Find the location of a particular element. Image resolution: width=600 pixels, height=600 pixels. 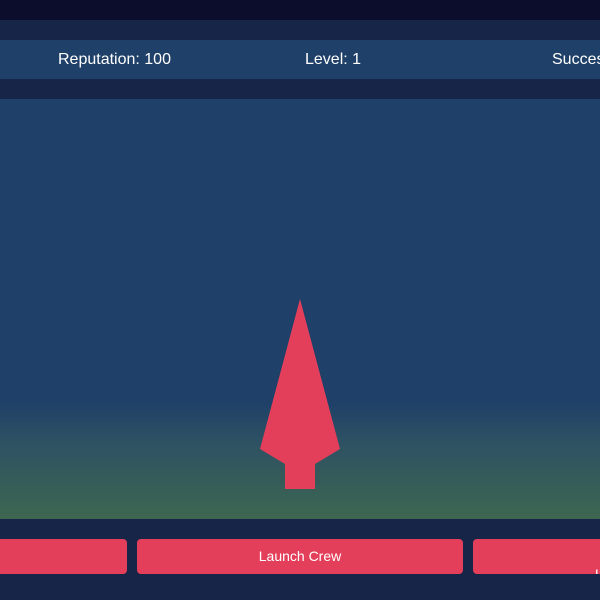

launch-crew-button: Launch Crew is located at coordinates (300, 556).